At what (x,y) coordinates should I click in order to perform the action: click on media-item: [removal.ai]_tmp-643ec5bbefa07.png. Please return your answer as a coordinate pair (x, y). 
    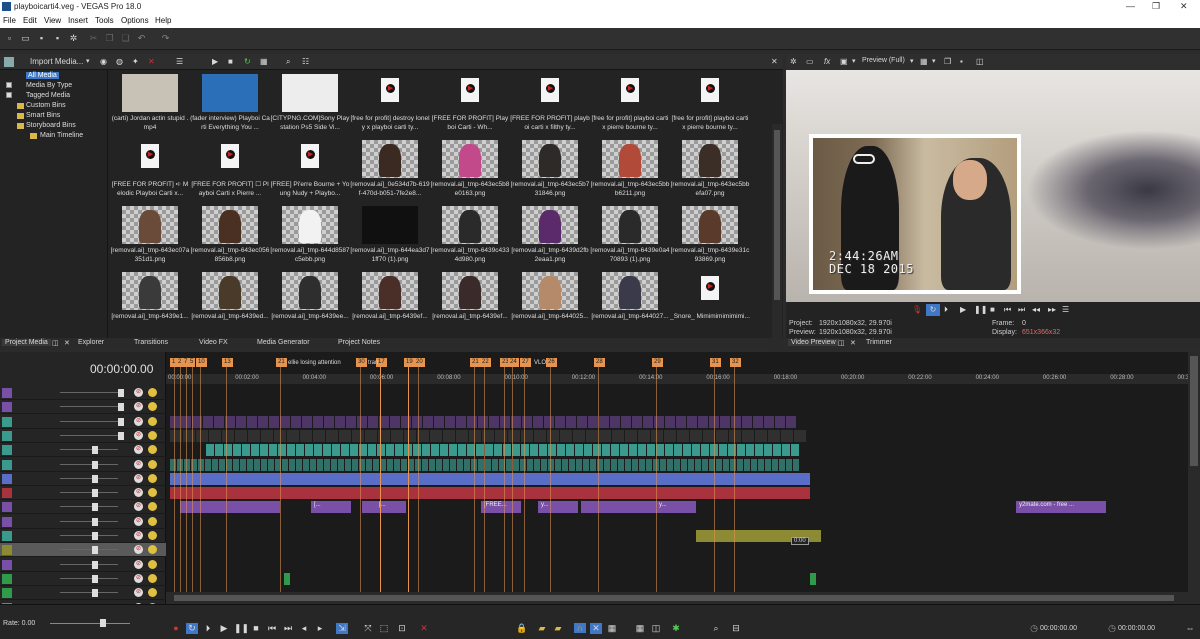
    Looking at the image, I should click on (710, 168).